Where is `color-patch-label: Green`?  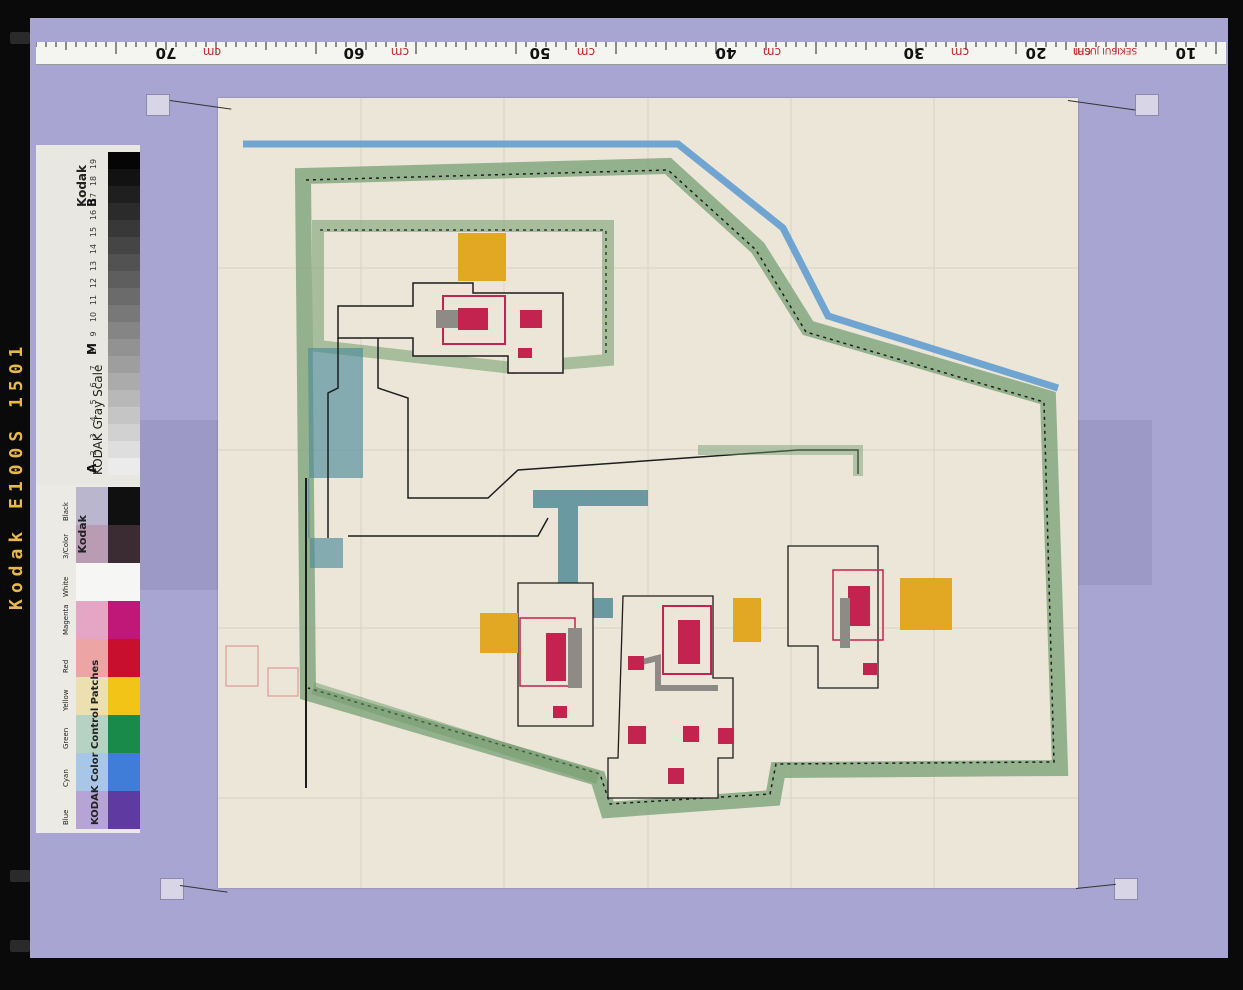 color-patch-label: Green is located at coordinates (66, 738).